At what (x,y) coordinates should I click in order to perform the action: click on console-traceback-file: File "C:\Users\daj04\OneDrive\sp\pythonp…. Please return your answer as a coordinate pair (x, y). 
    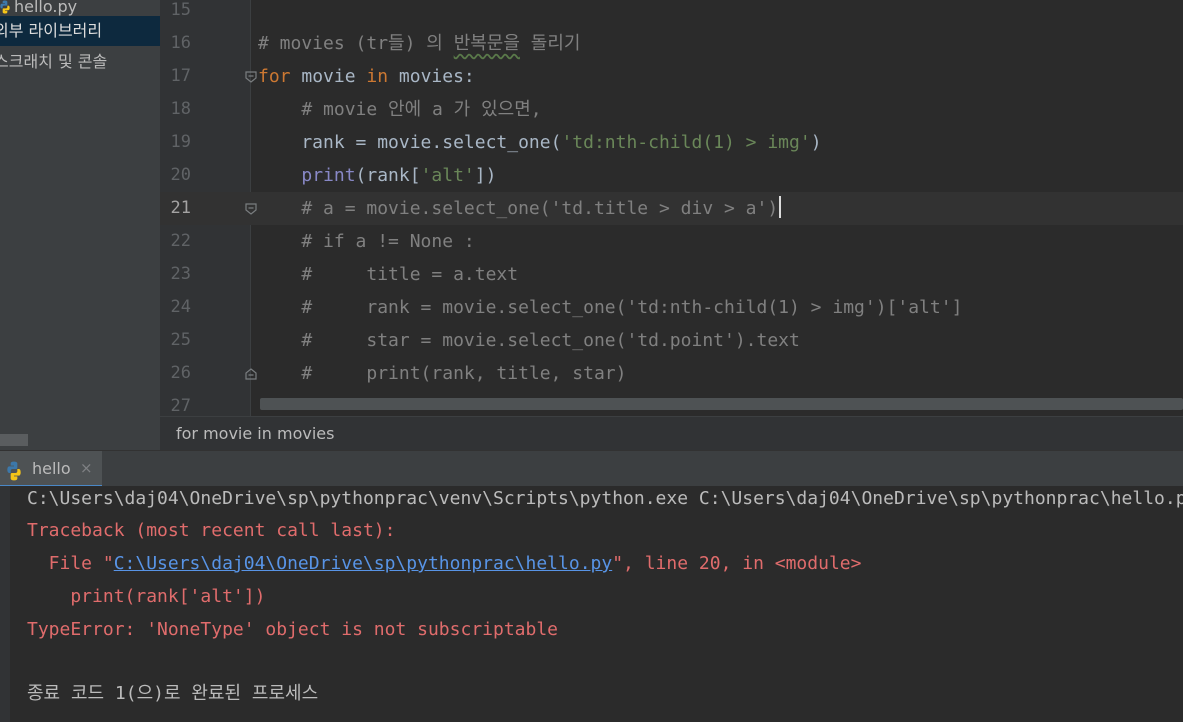
    Looking at the image, I should click on (444, 567).